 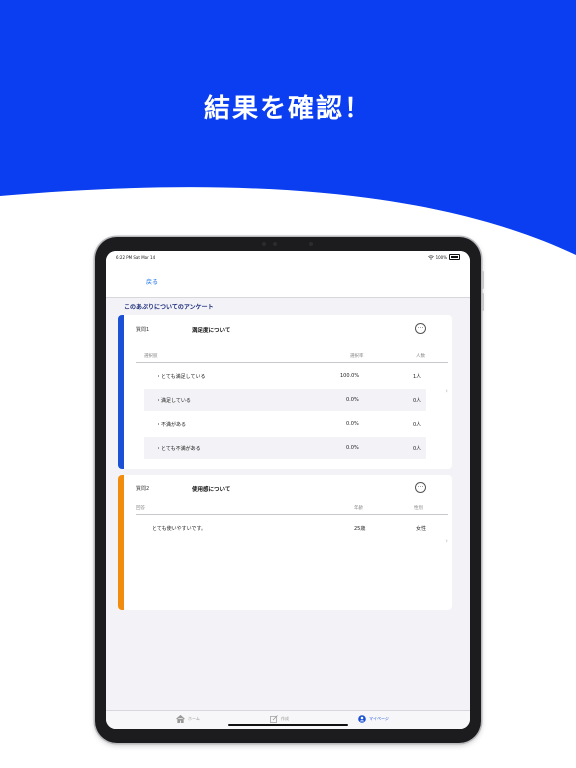 What do you see at coordinates (178, 449) in the screenshot?
I see `choice-cell: ・とても不満がある` at bounding box center [178, 449].